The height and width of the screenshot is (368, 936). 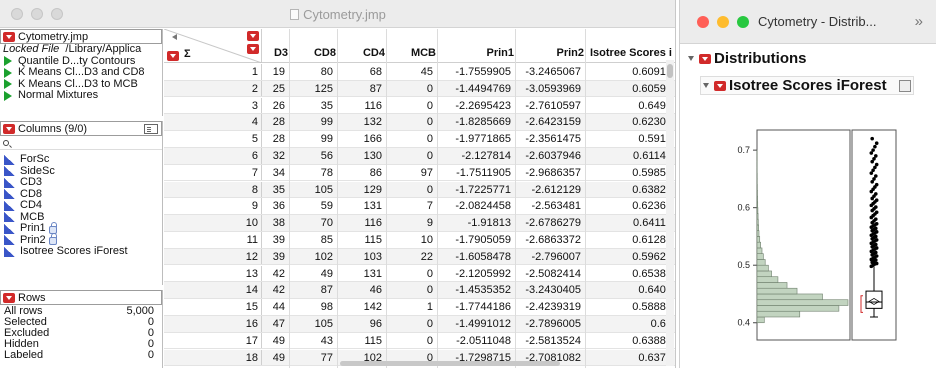 What do you see at coordinates (311, 324) in the screenshot?
I see `table-cell: 105` at bounding box center [311, 324].